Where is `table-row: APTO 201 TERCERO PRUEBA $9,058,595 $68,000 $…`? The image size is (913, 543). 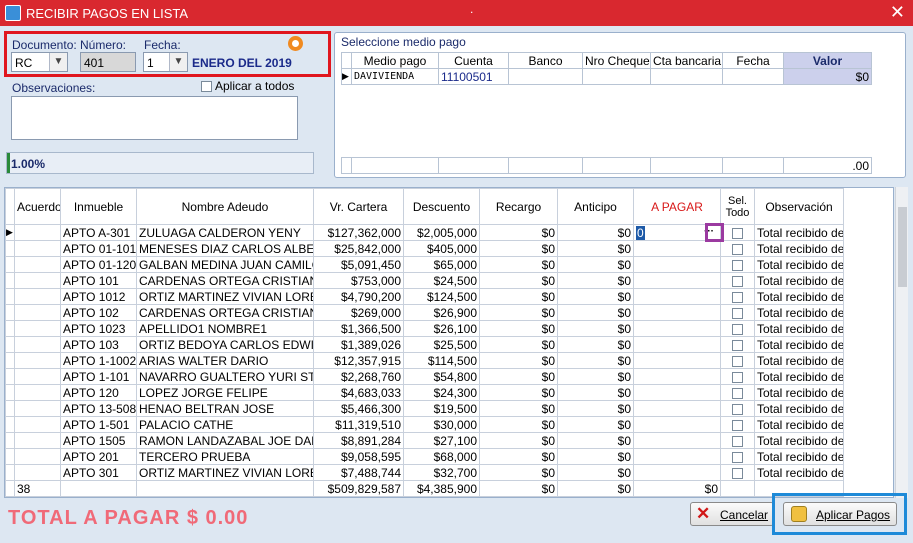
table-row: APTO 201 TERCERO PRUEBA $9,058,595 $68,000 $… is located at coordinates (424, 456).